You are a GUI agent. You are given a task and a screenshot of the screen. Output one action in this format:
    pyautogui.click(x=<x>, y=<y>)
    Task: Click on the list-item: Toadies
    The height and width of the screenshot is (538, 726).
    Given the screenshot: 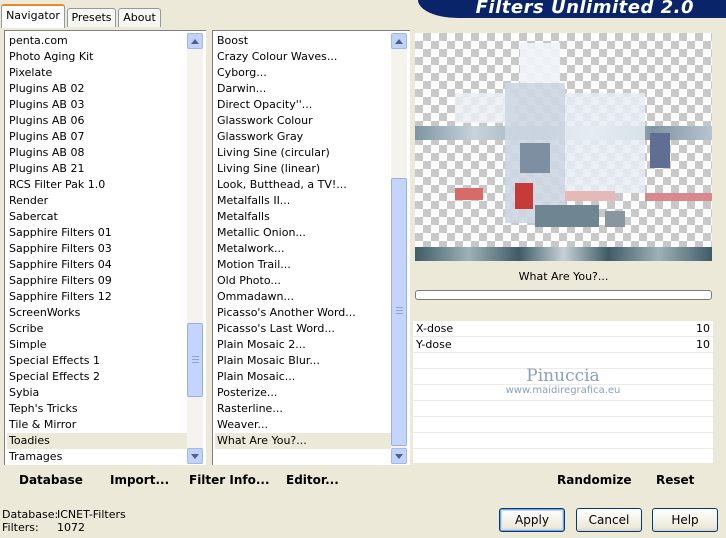 What is the action you would take?
    pyautogui.click(x=97, y=441)
    